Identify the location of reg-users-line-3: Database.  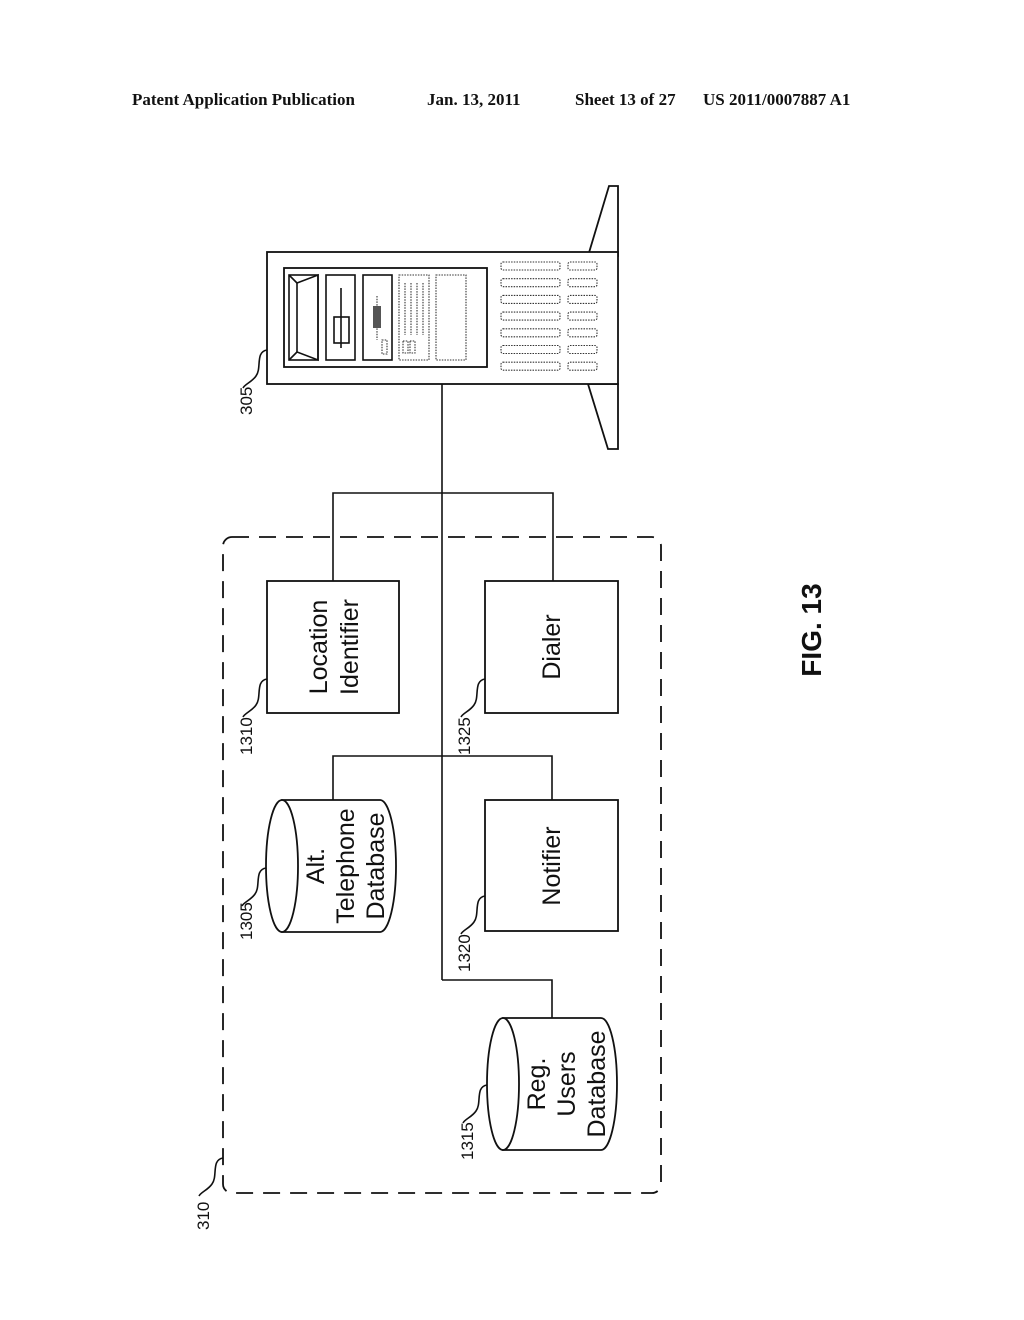
(597, 1083).